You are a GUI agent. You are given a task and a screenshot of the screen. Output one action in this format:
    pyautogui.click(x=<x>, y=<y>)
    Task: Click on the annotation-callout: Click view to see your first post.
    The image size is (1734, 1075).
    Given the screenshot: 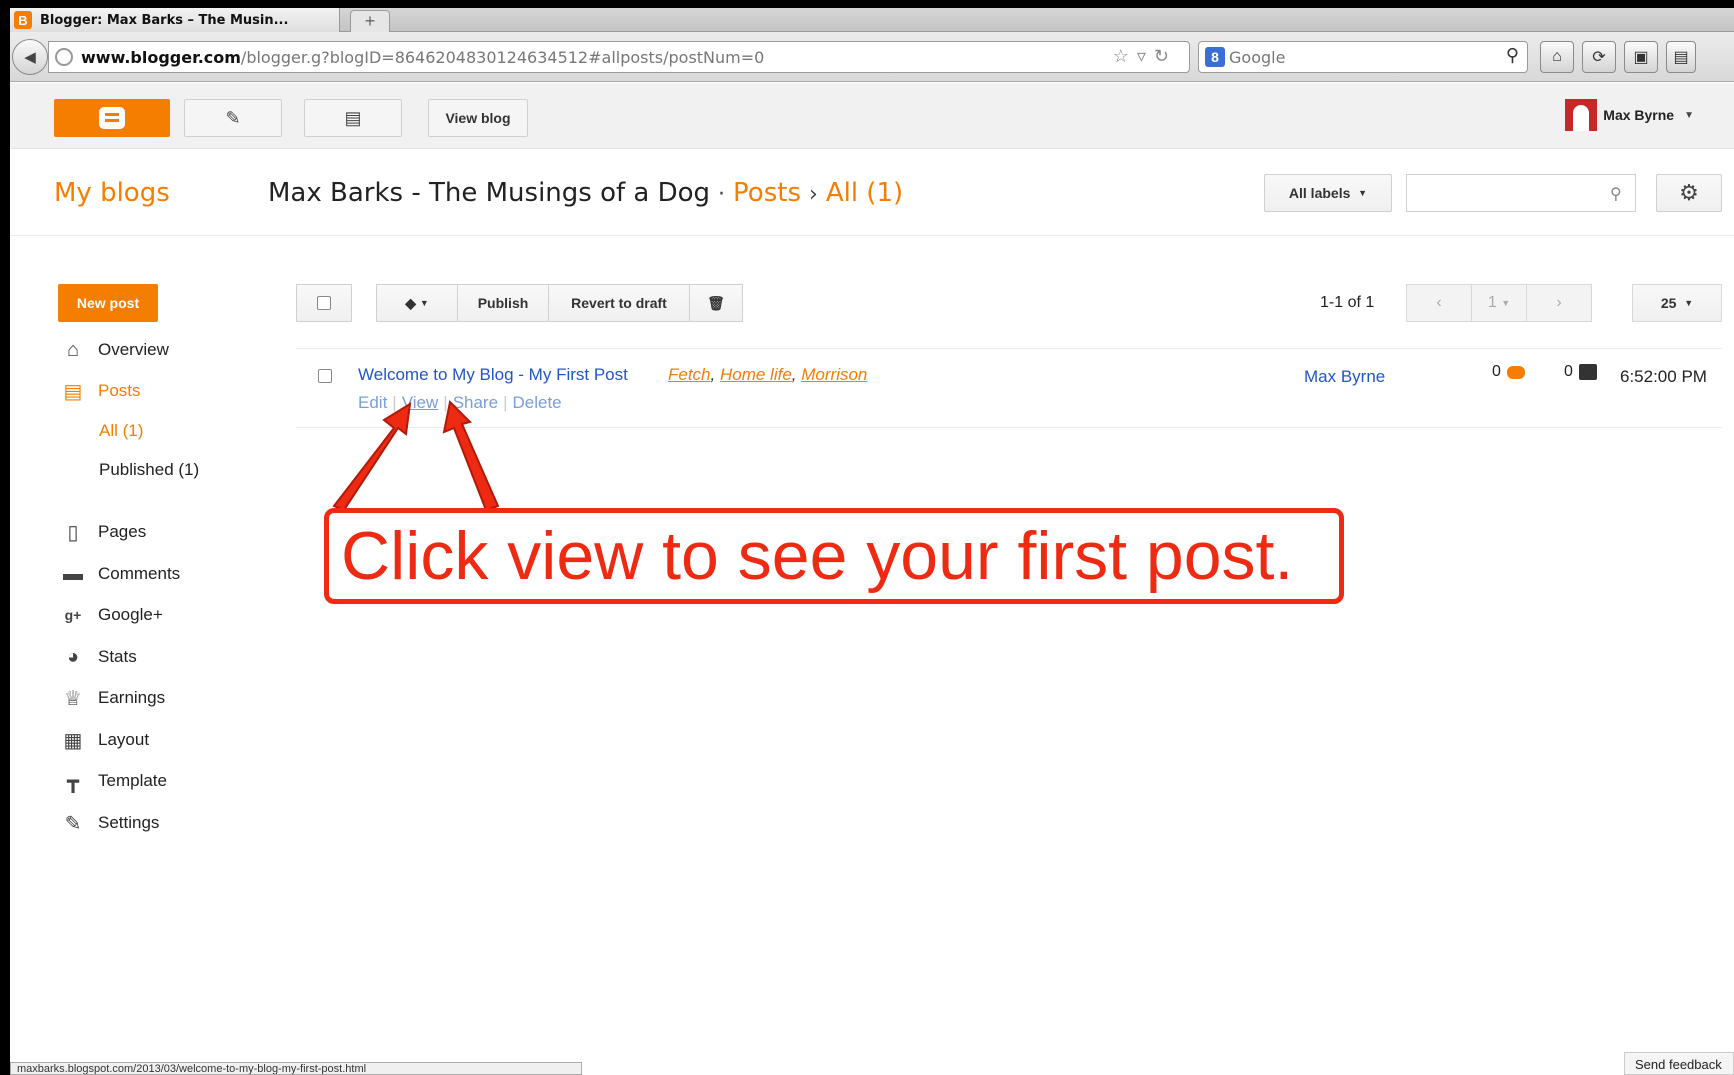 What is the action you would take?
    pyautogui.click(x=834, y=556)
    